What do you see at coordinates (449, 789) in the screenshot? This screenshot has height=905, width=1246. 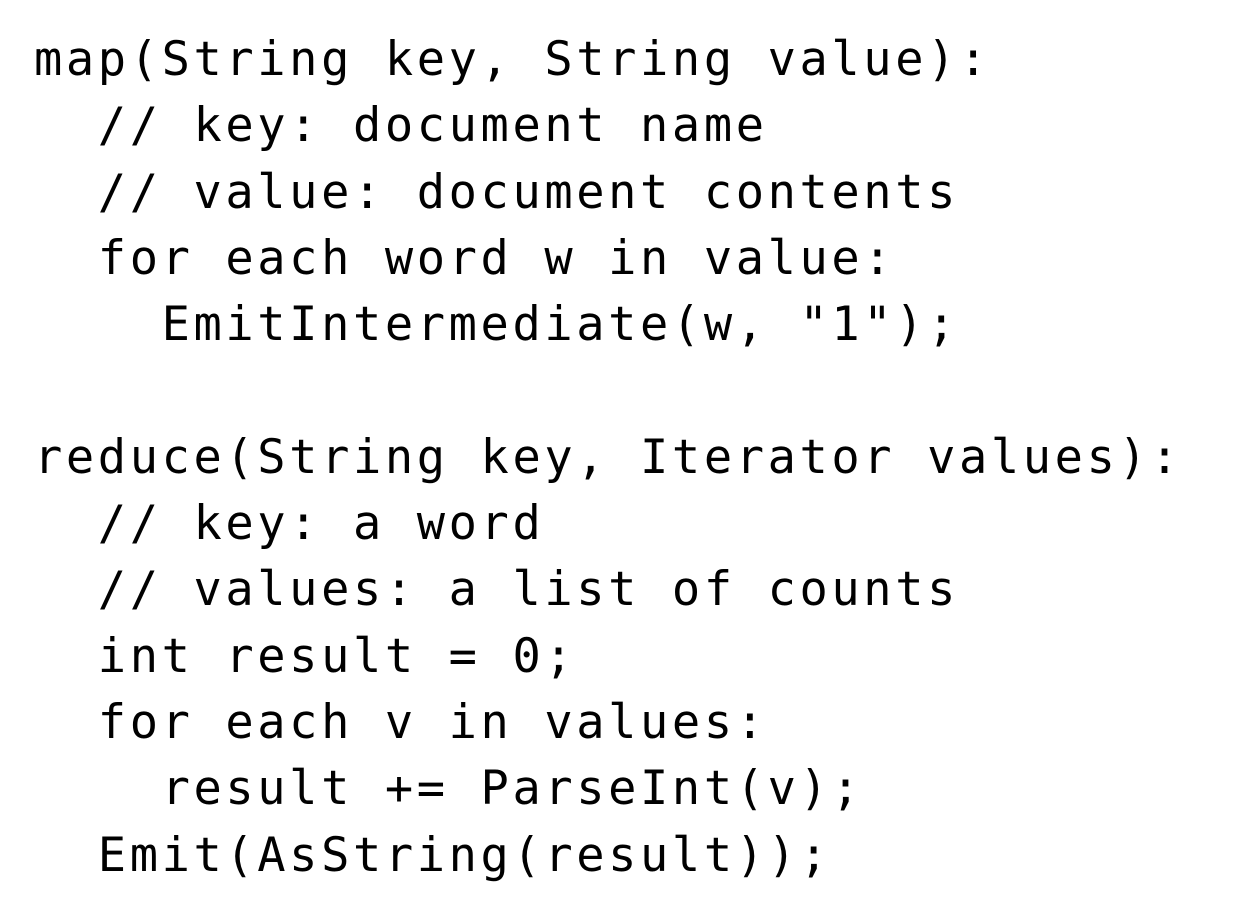 I see `code-line: result += ParseInt(v);` at bounding box center [449, 789].